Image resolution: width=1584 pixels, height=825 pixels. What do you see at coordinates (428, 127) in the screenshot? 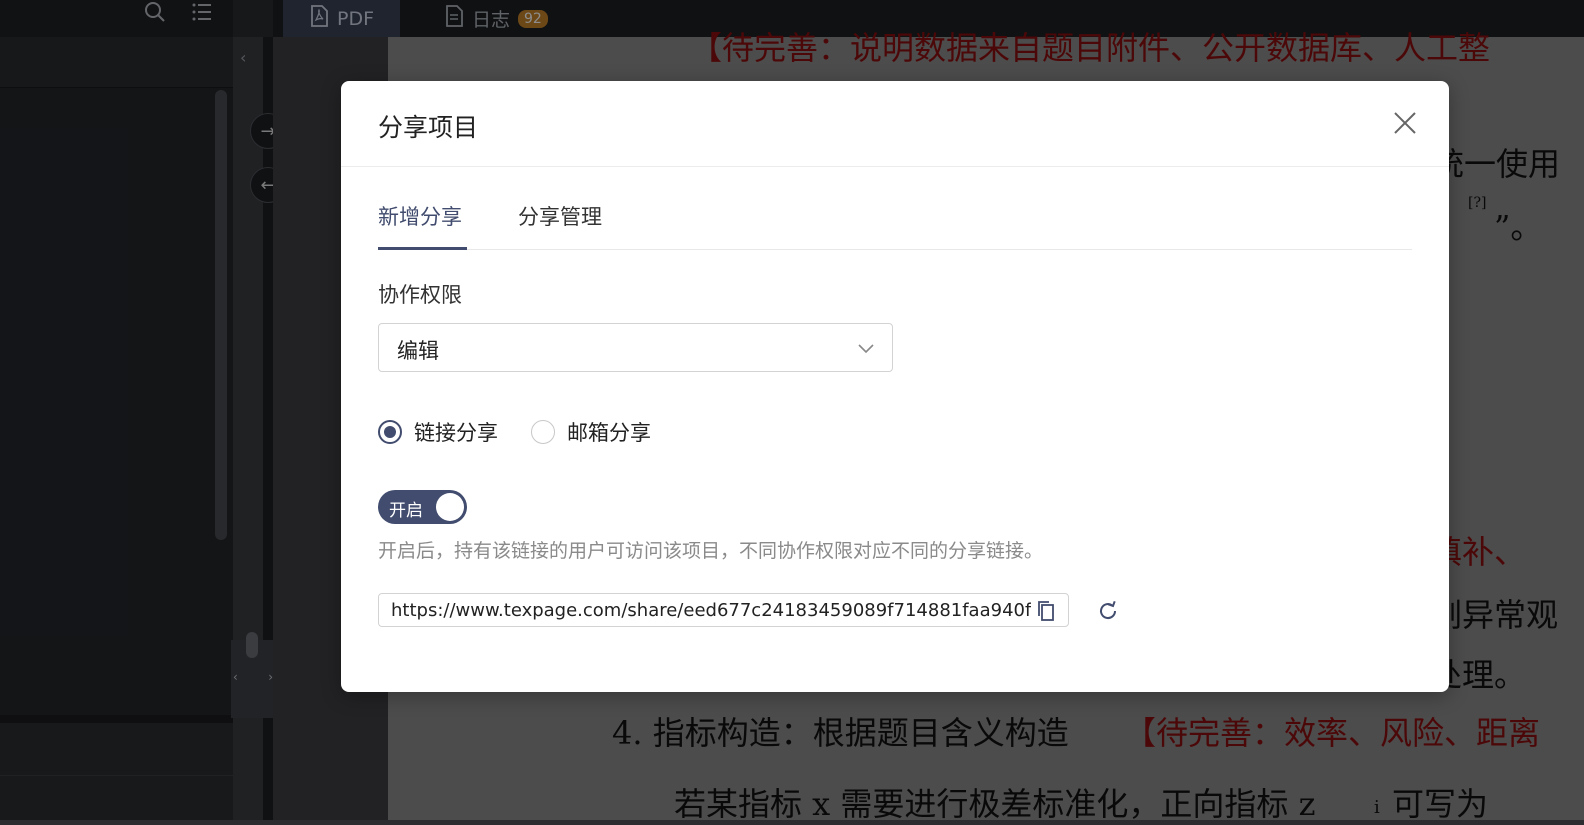
I see `dialog-title: 分享项目` at bounding box center [428, 127].